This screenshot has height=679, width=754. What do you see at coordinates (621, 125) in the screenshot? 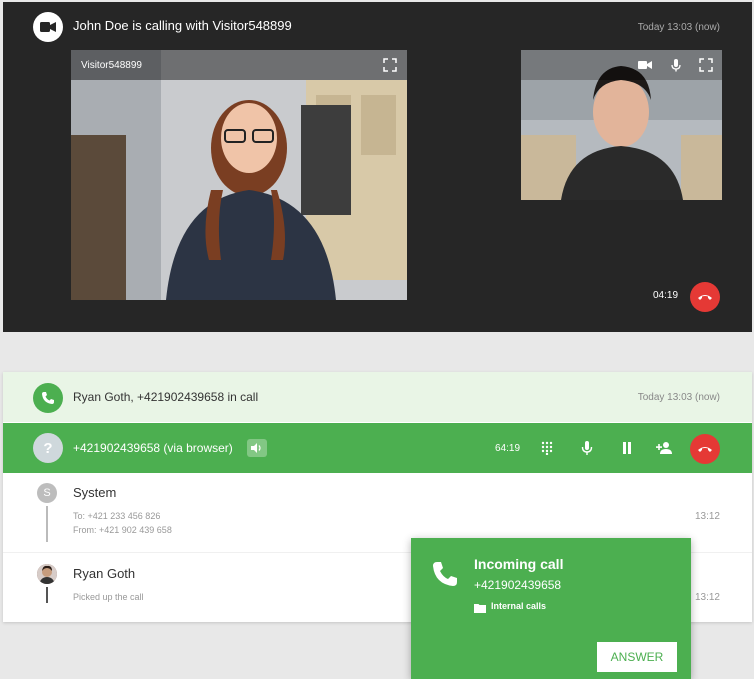
I see `local-video` at bounding box center [621, 125].